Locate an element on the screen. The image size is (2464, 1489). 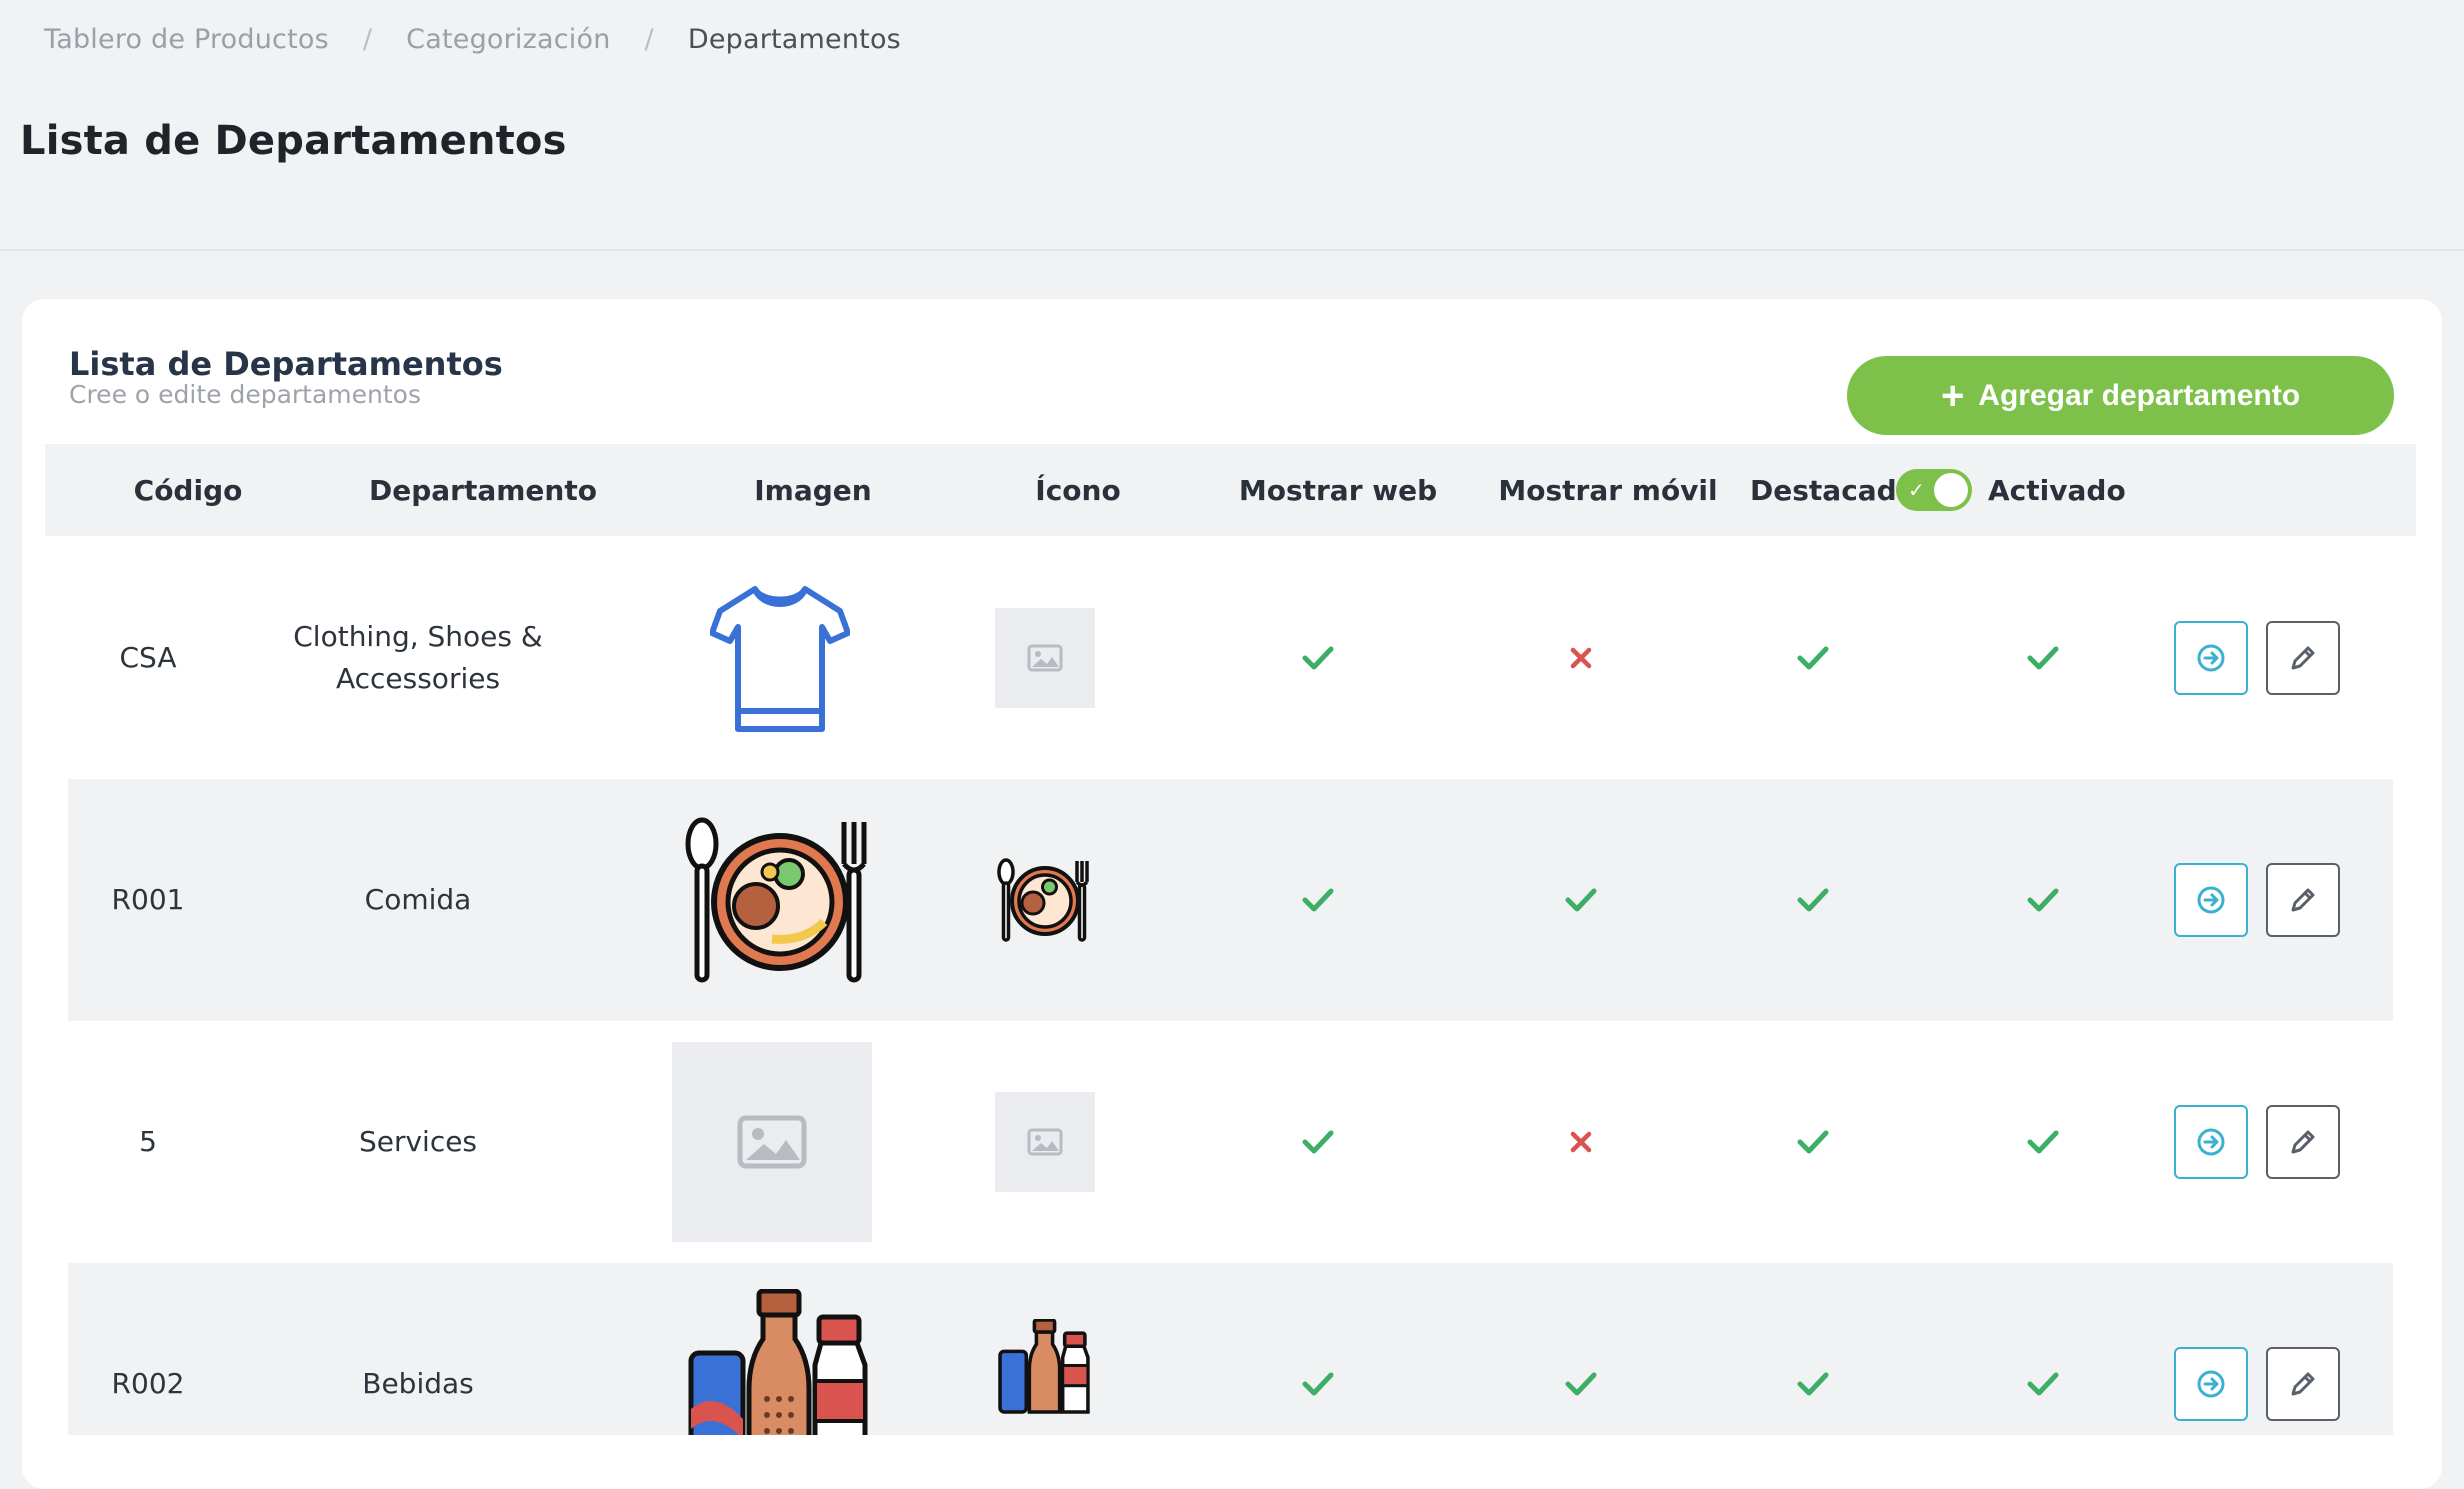
cell-department-name: Comida is located at coordinates (418, 899).